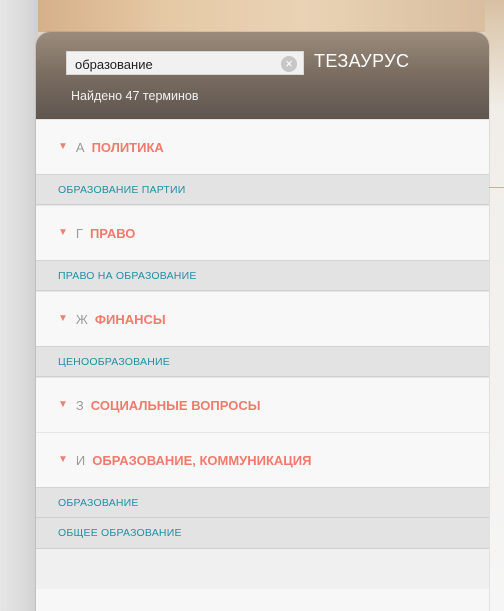 Image resolution: width=504 pixels, height=611 pixels. What do you see at coordinates (114, 361) in the screenshot?
I see `term-label: ЦЕНООБРАЗОВАНИЕ` at bounding box center [114, 361].